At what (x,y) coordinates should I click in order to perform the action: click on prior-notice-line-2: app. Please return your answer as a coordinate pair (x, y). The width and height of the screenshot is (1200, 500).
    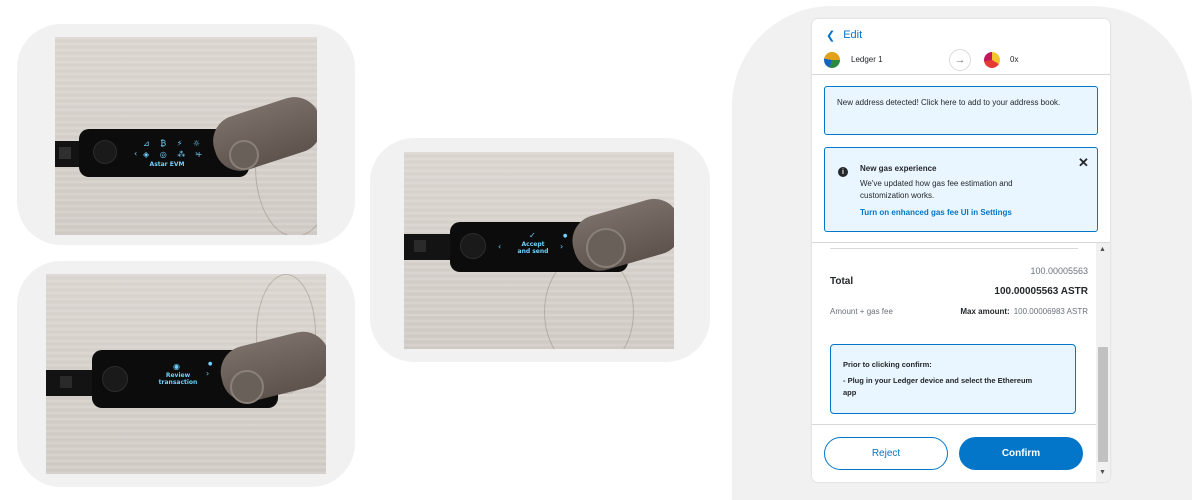
    Looking at the image, I should click on (850, 392).